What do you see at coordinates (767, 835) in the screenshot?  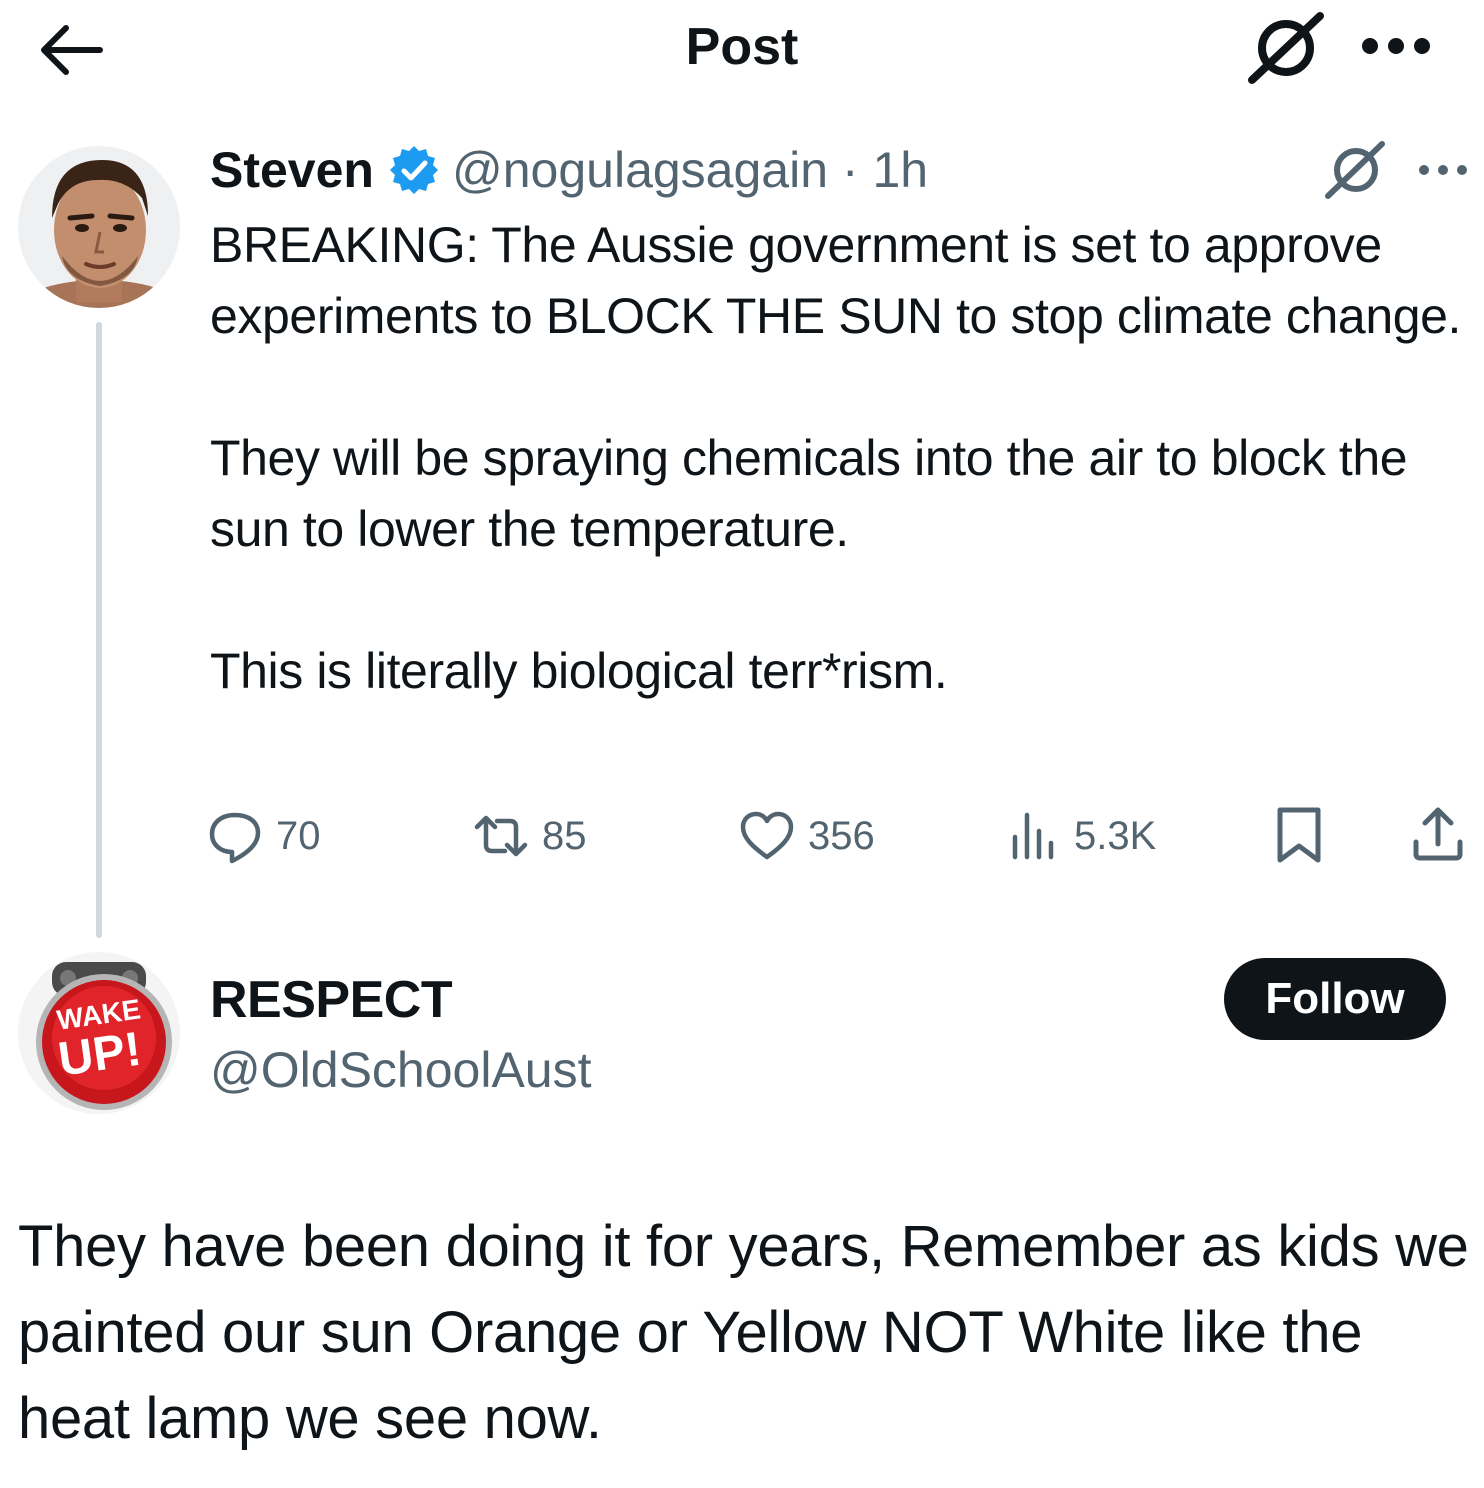 I see `heart-icon` at bounding box center [767, 835].